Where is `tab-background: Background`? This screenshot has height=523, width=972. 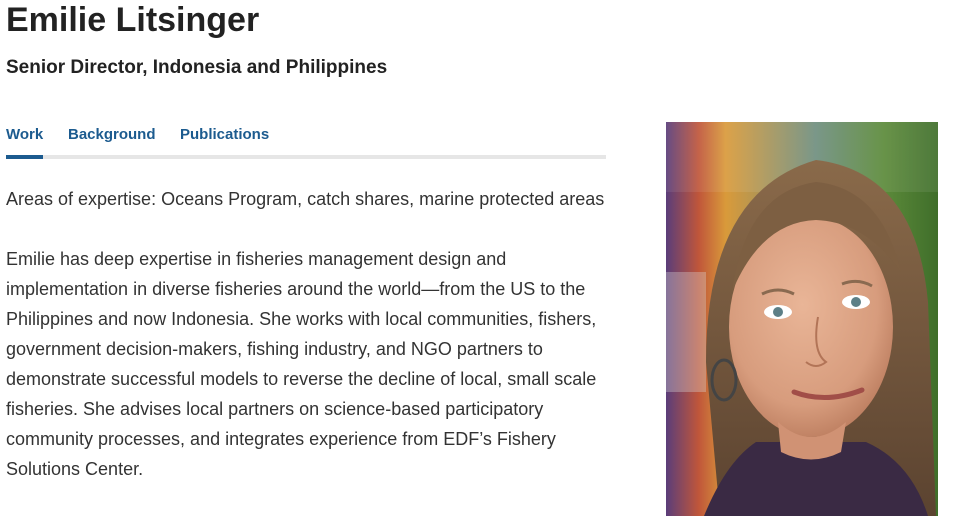 tab-background: Background is located at coordinates (112, 140).